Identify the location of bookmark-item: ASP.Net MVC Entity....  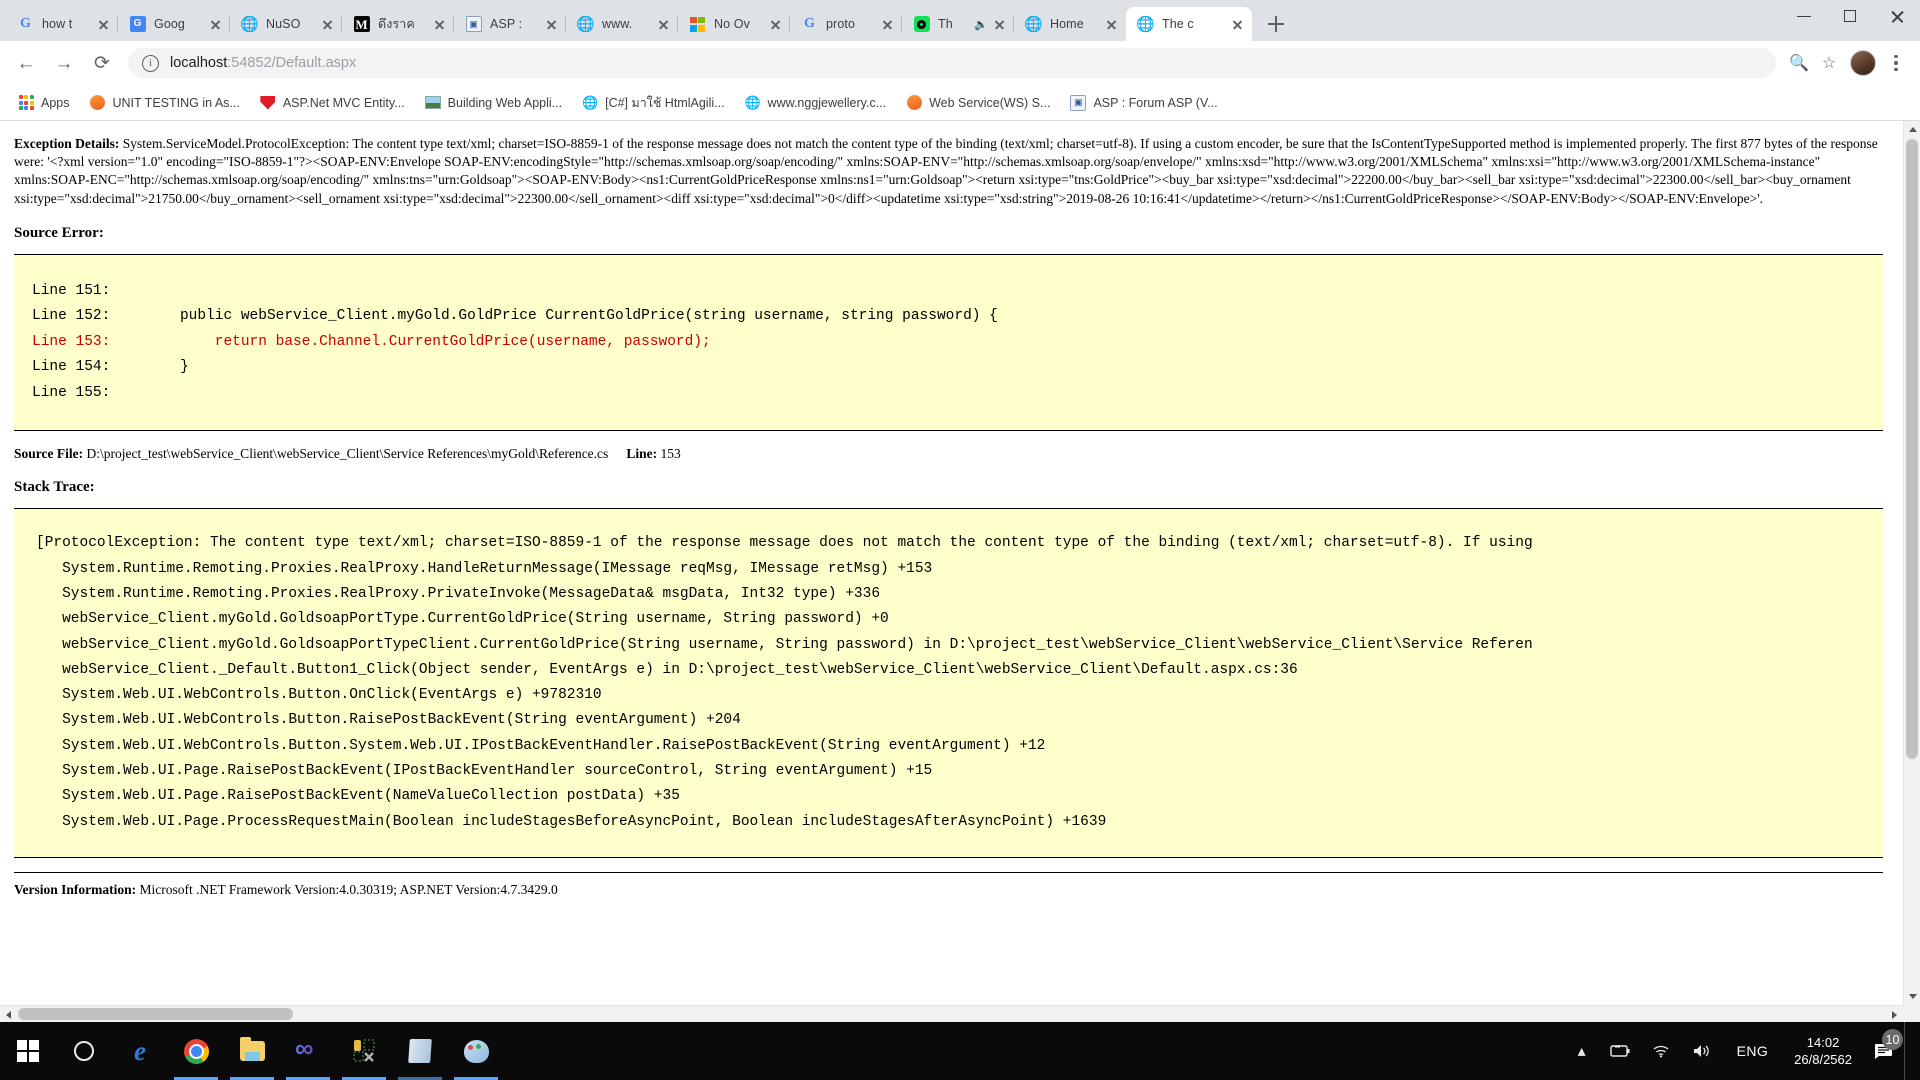
(332, 103).